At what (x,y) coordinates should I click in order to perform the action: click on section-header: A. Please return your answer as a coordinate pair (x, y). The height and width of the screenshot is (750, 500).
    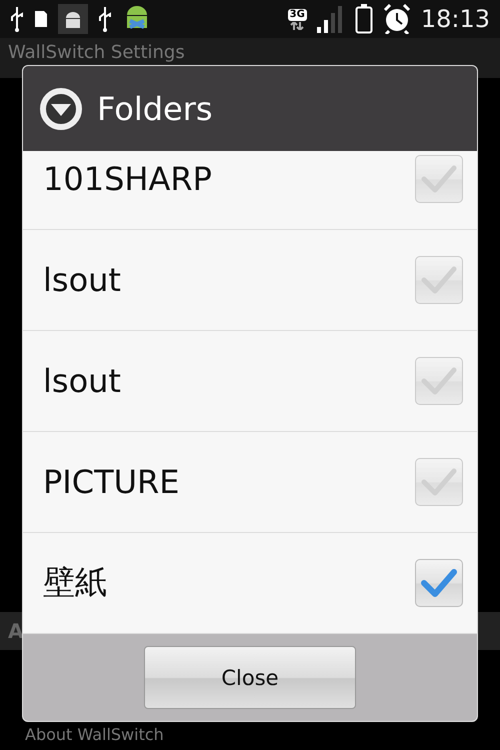
    Looking at the image, I should click on (16, 631).